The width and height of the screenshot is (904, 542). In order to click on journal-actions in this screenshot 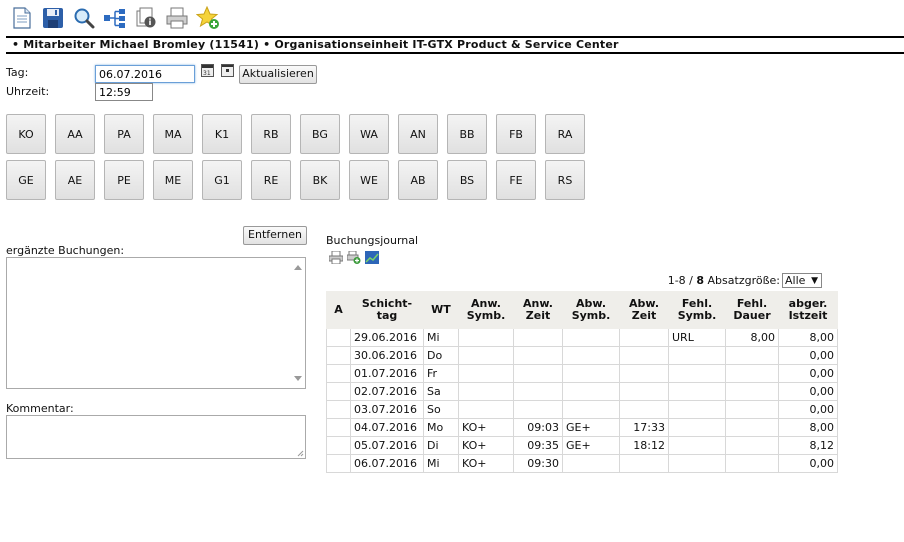, I will do `click(354, 257)`.